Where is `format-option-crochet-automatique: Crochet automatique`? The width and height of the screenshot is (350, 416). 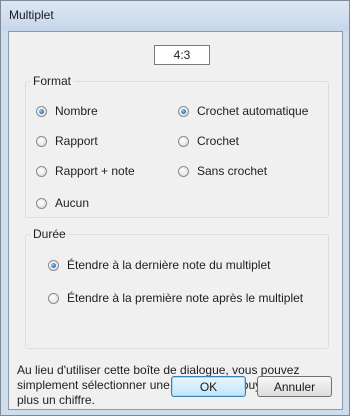 format-option-crochet-automatique: Crochet automatique is located at coordinates (243, 111).